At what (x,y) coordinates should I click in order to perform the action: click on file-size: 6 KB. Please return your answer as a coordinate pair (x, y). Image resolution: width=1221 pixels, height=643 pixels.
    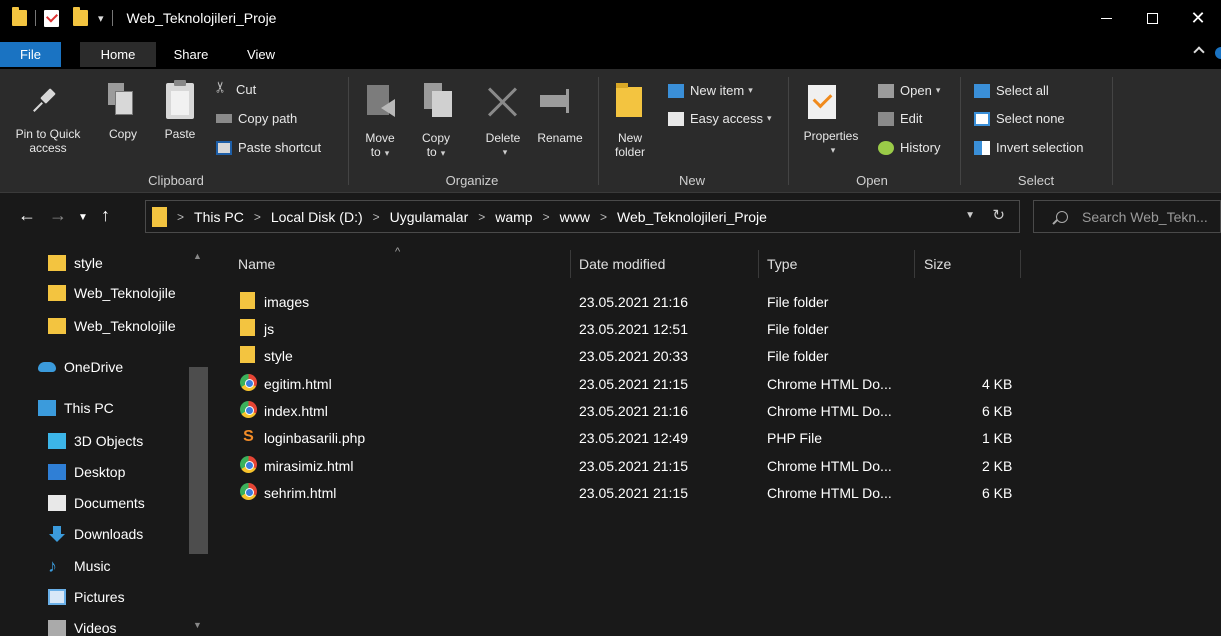
    Looking at the image, I should click on (997, 493).